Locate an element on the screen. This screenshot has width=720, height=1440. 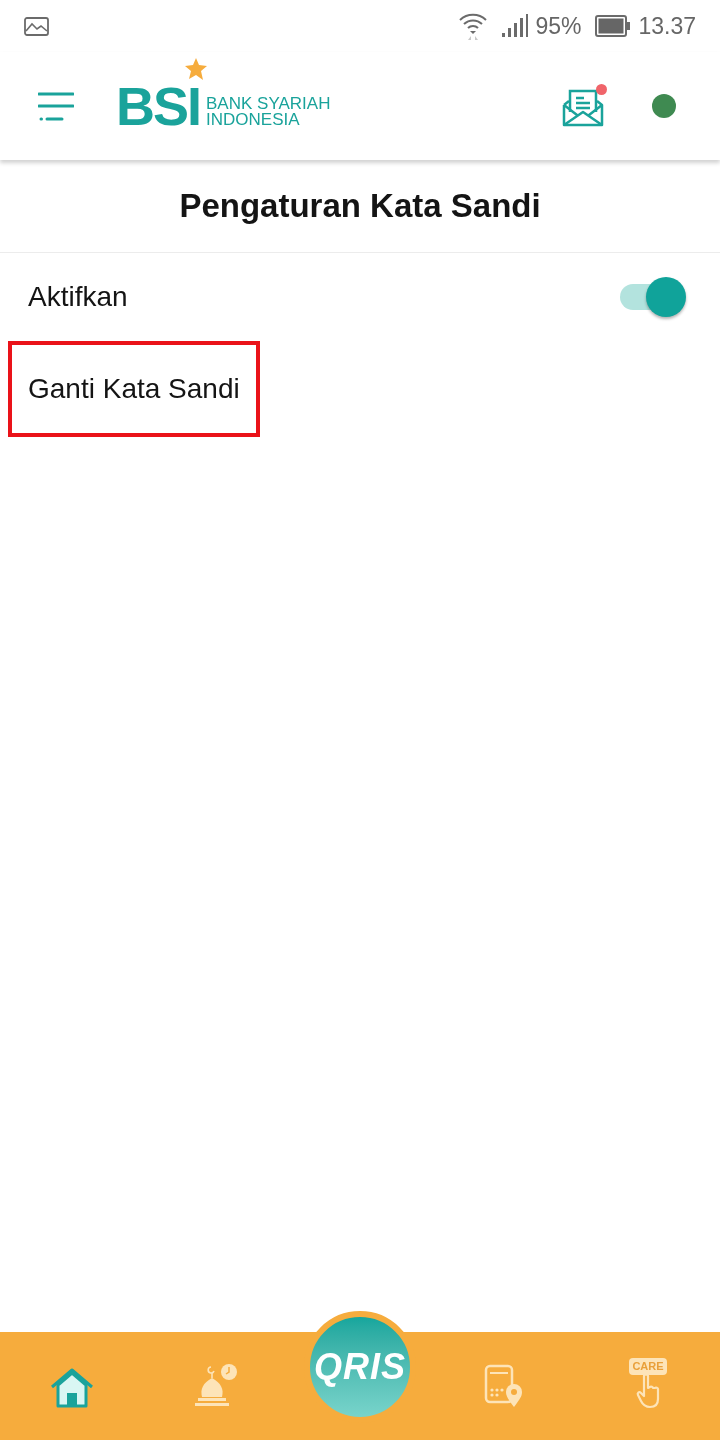
setting-label: Aktifkan is located at coordinates (78, 297).